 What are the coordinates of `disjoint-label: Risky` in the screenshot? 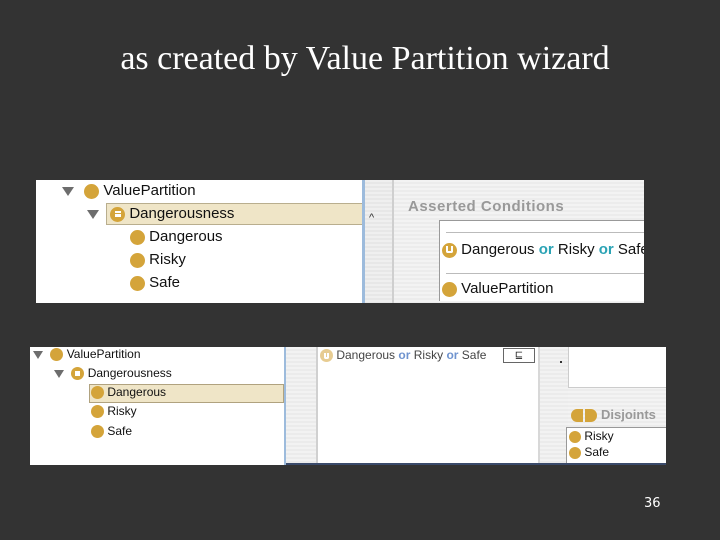 It's located at (599, 436).